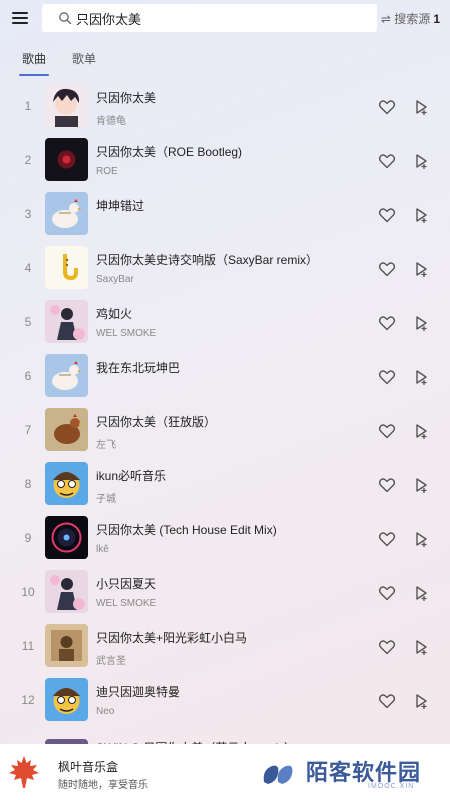 The height and width of the screenshot is (800, 450). I want to click on tab-bar: 歌曲 歌单, so click(225, 64).